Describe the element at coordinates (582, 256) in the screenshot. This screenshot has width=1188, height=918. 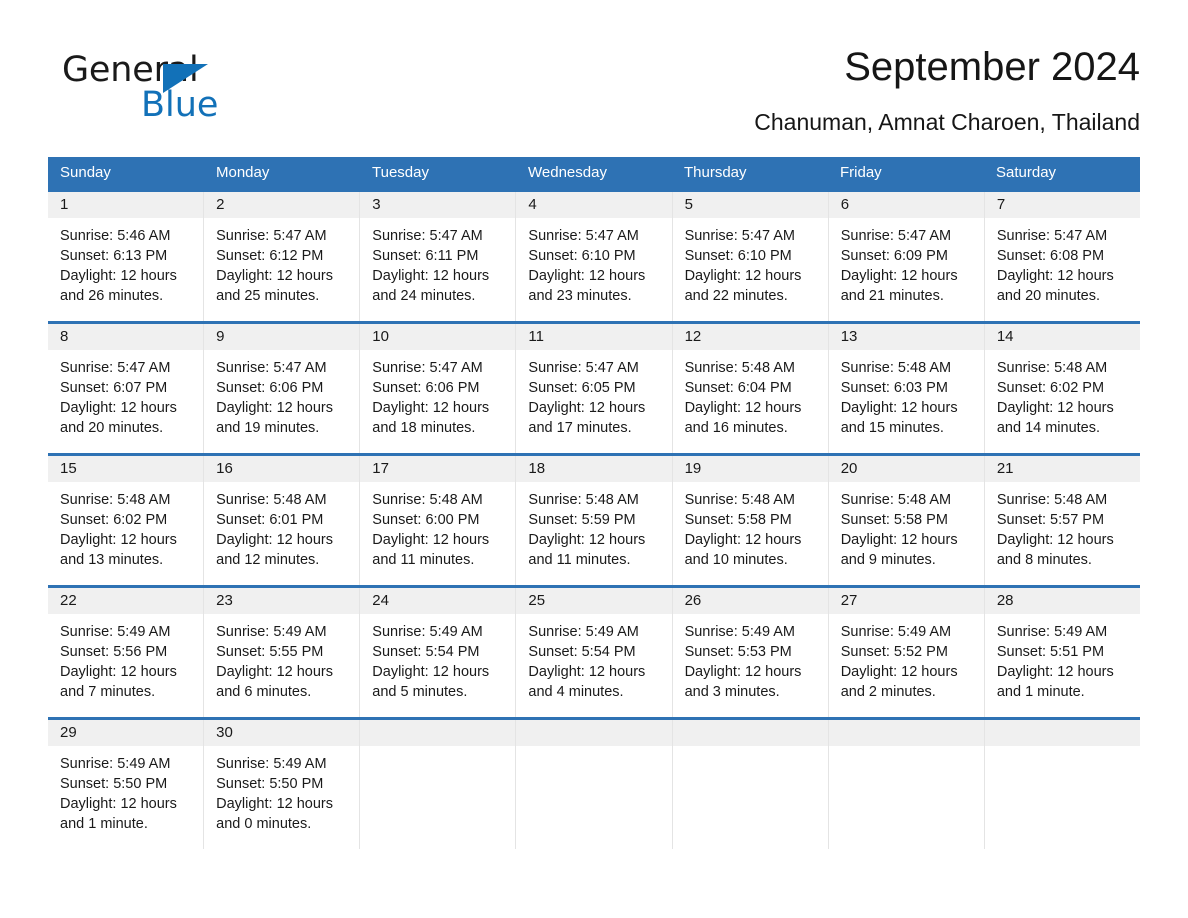
I see `sunset-text: Sunset: 6:10 PM` at that location.